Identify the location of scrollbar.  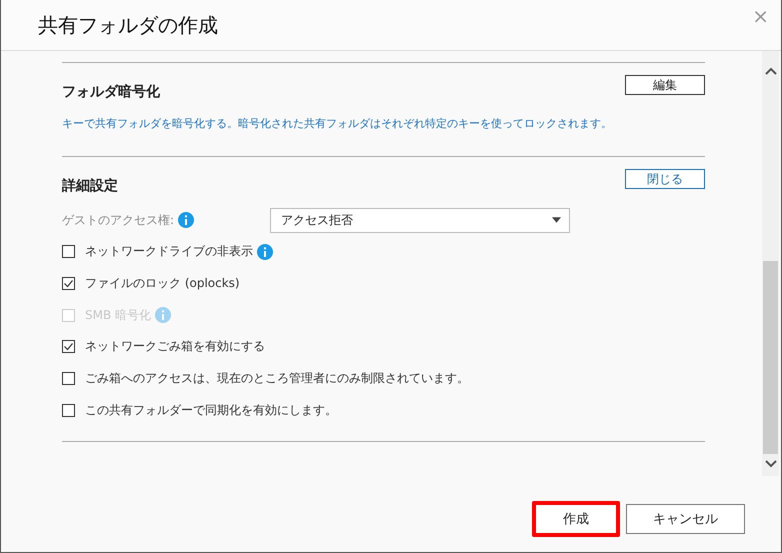
(770, 263).